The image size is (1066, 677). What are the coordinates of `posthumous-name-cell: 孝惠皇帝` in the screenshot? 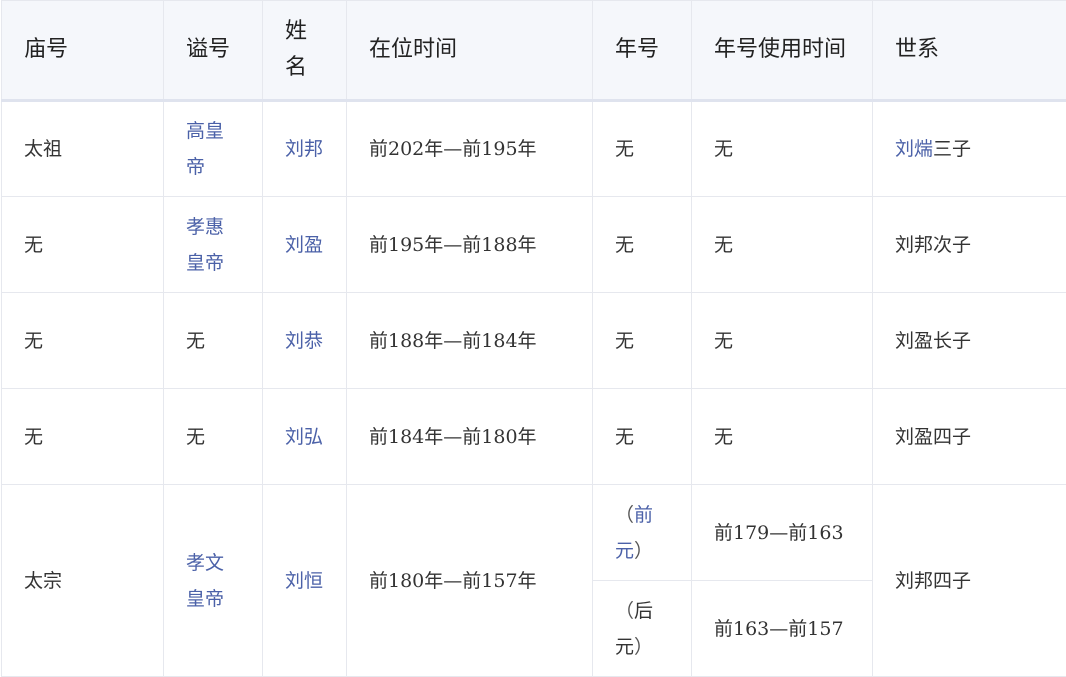 It's located at (213, 245).